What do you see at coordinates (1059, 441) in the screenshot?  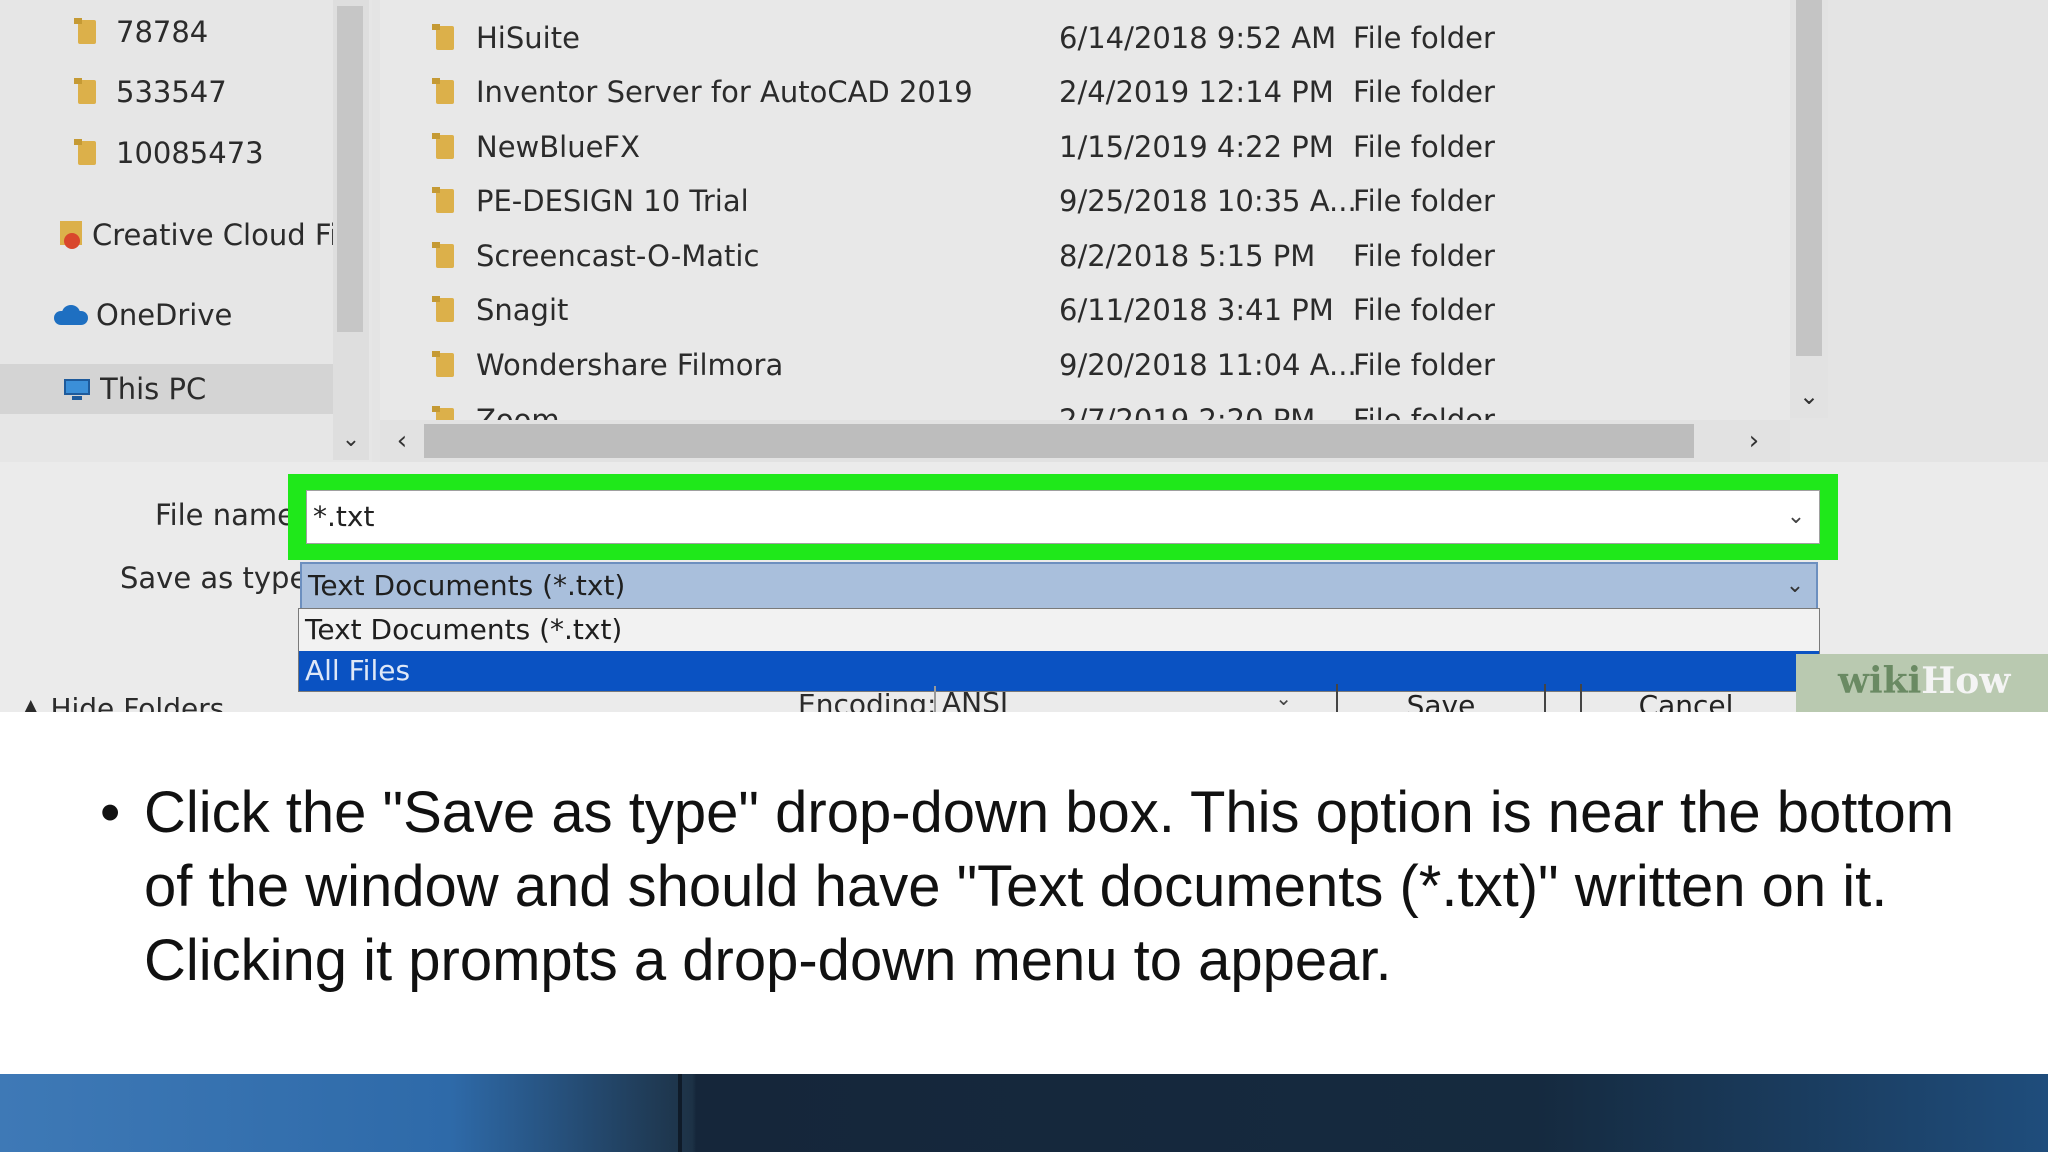 I see `horizontal-scrollbar-thumb` at bounding box center [1059, 441].